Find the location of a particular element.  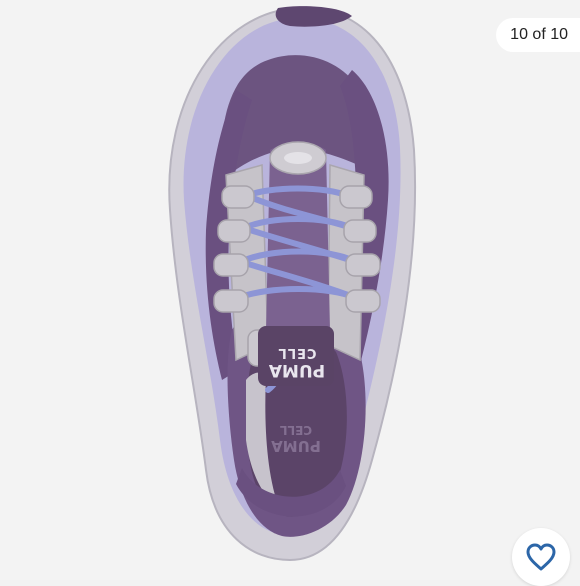

model-print: CELL is located at coordinates (297, 352).